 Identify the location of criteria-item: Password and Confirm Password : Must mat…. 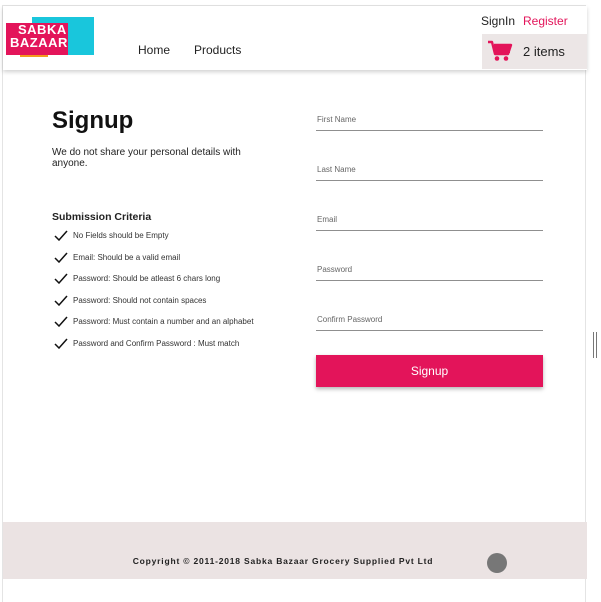
(154, 348).